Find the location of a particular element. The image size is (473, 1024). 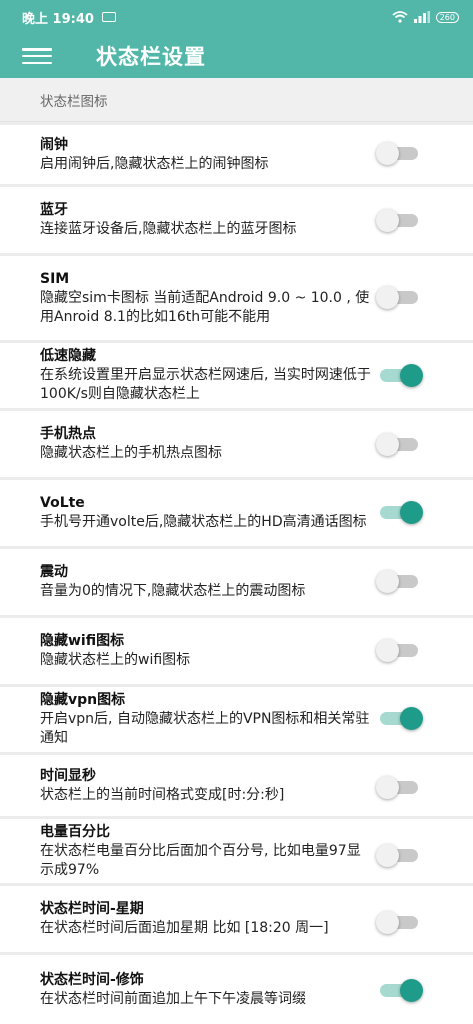

setting-description: 隐藏状态栏上的wifi图标 is located at coordinates (115, 660).